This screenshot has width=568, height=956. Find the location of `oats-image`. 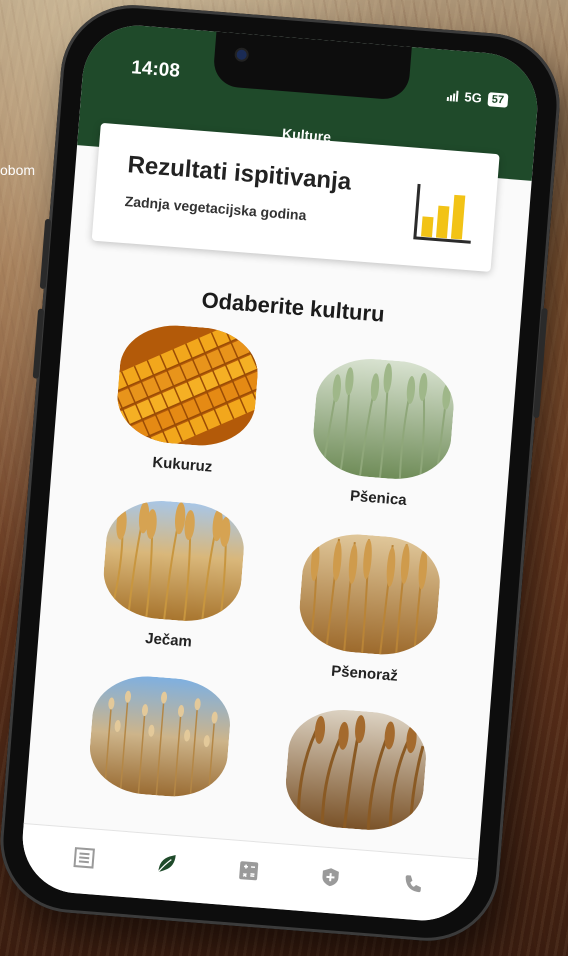

oats-image is located at coordinates (160, 736).